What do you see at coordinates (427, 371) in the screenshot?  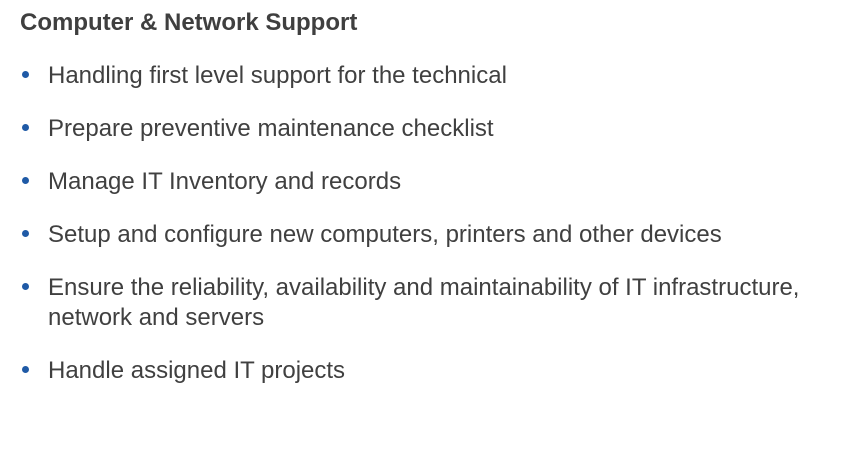 I see `bullet-item: Handle assigned IT projects` at bounding box center [427, 371].